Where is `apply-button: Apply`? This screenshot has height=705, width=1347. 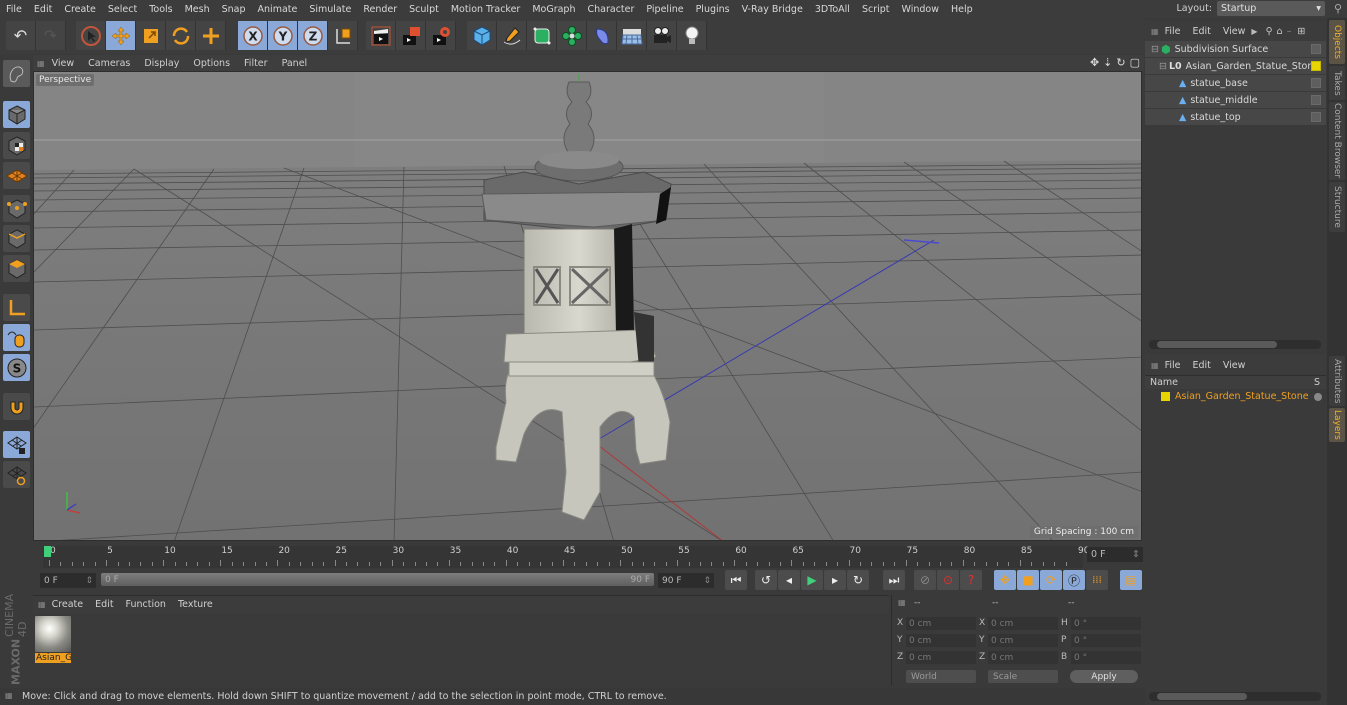
apply-button: Apply is located at coordinates (1104, 676).